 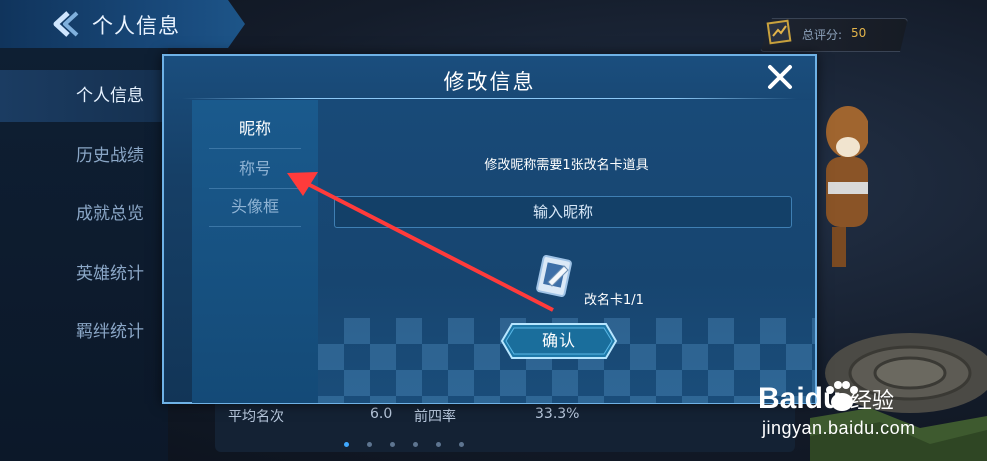 What do you see at coordinates (839, 428) in the screenshot?
I see `watermark-url: jingyan.baidu.com` at bounding box center [839, 428].